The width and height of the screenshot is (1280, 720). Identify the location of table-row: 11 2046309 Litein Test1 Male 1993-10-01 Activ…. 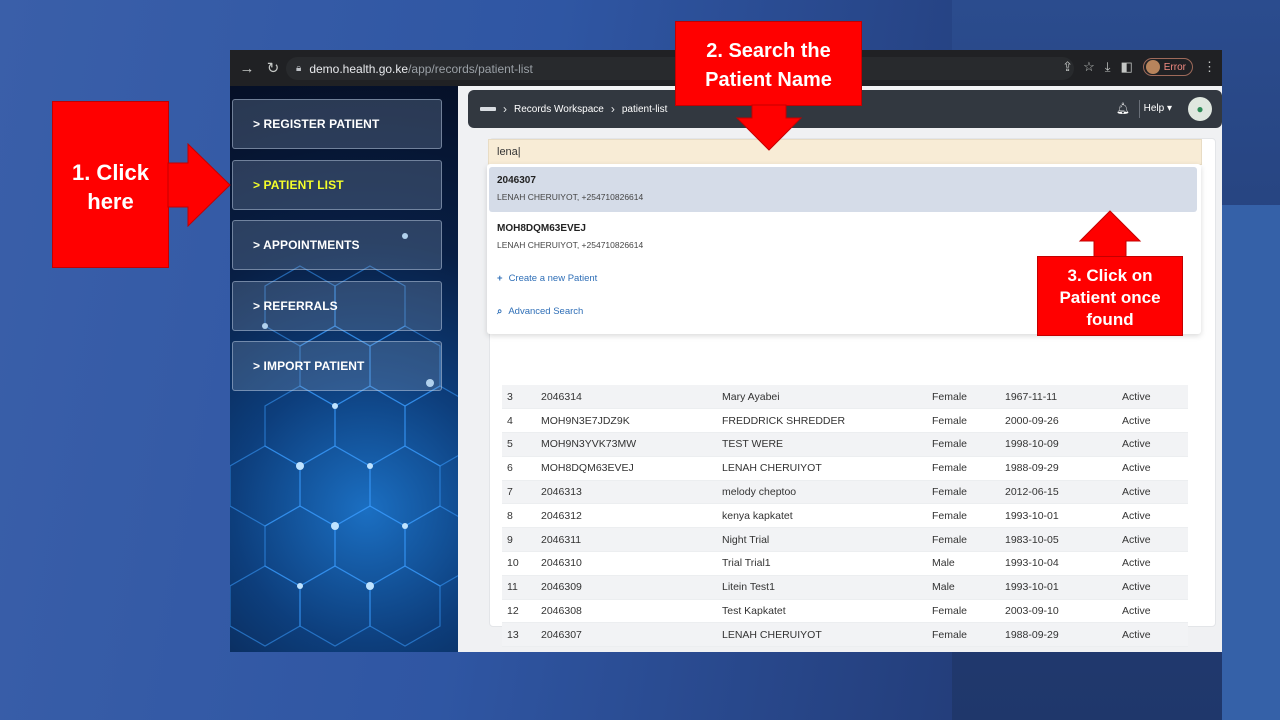
(845, 587).